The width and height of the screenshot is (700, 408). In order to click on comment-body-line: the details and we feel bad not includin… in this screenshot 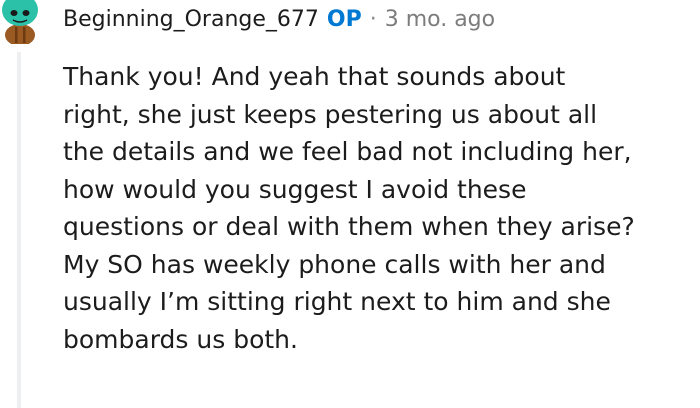, I will do `click(347, 151)`.